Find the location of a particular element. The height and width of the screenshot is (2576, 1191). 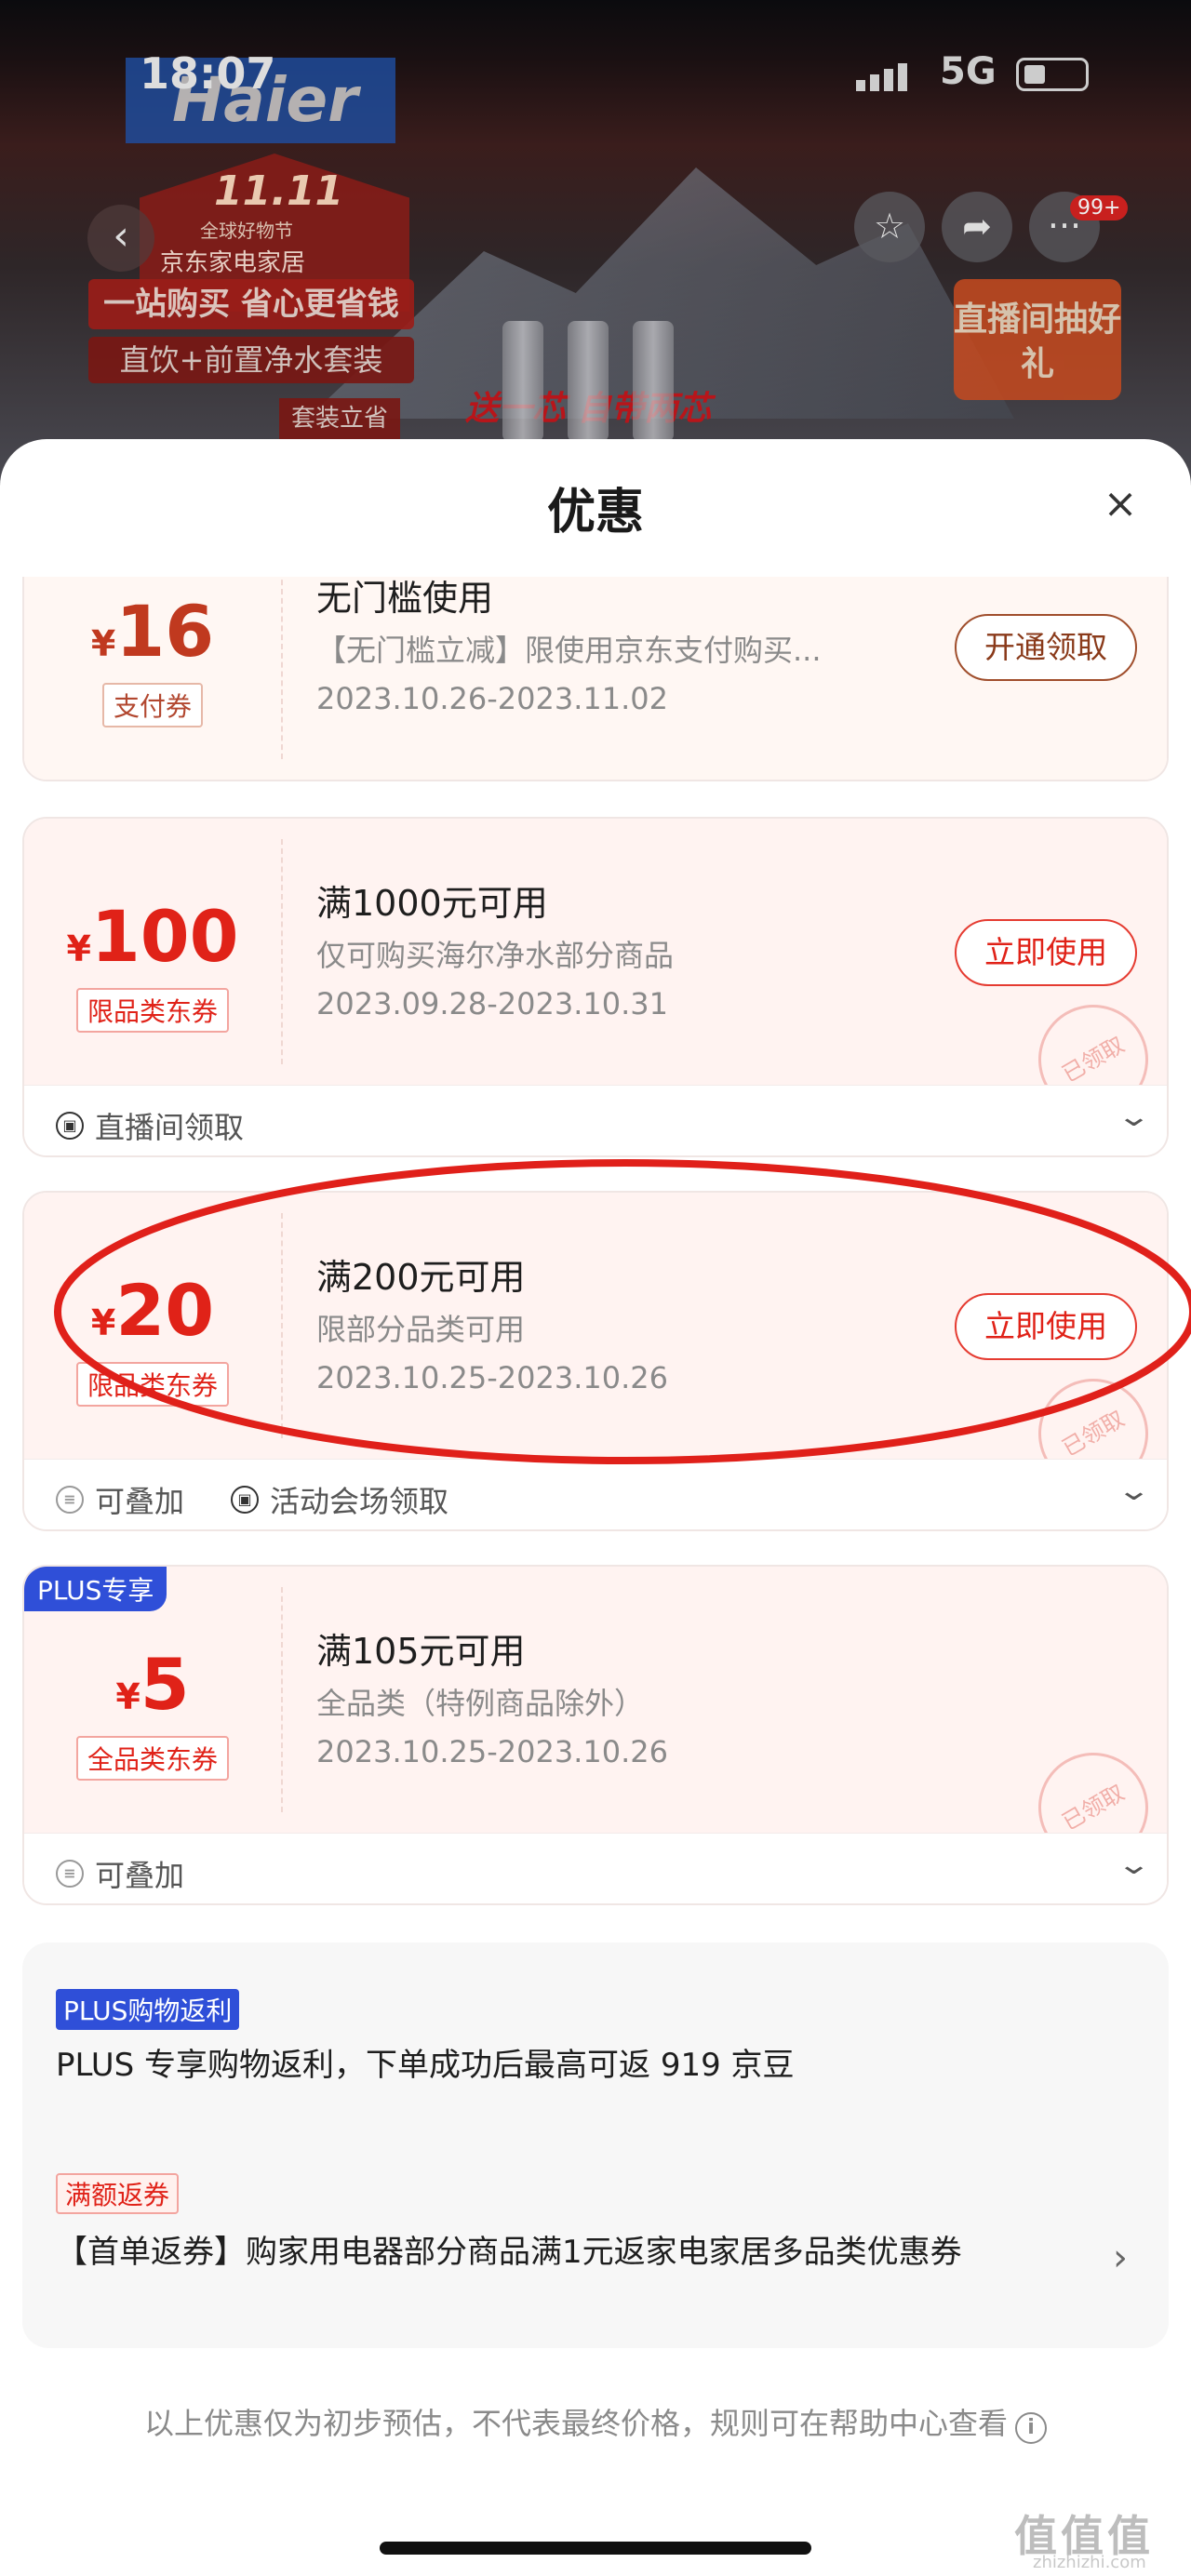

highlight-annotation is located at coordinates (622, 1311).